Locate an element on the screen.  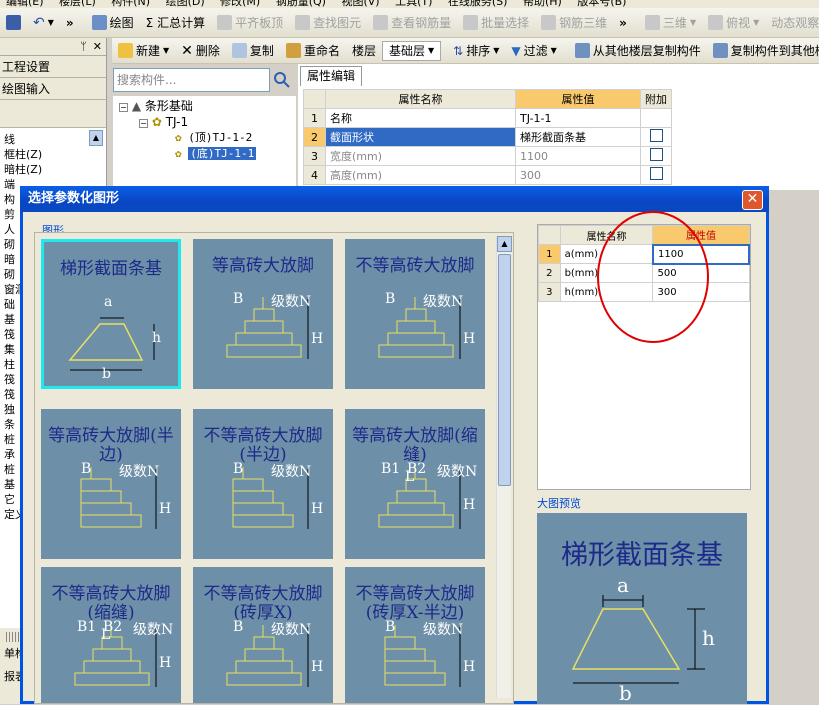
shape-tile: 不等高砖大放脚(缩缝) B1 L B2 级数N H is located at coordinates (111, 633).